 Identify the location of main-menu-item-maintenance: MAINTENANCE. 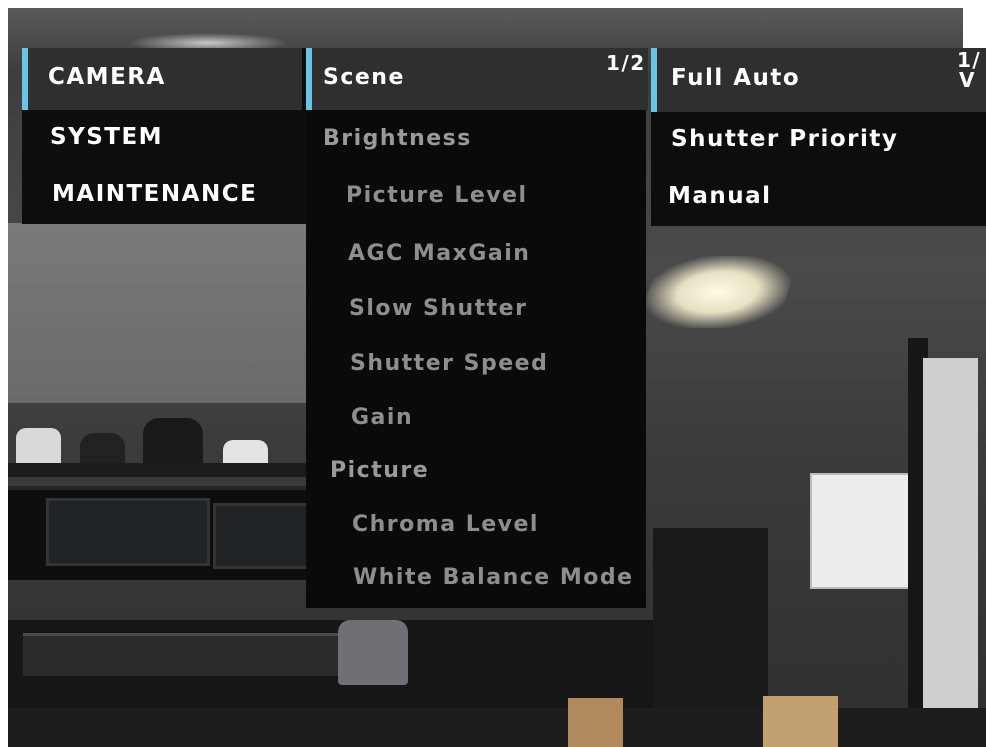
(154, 194).